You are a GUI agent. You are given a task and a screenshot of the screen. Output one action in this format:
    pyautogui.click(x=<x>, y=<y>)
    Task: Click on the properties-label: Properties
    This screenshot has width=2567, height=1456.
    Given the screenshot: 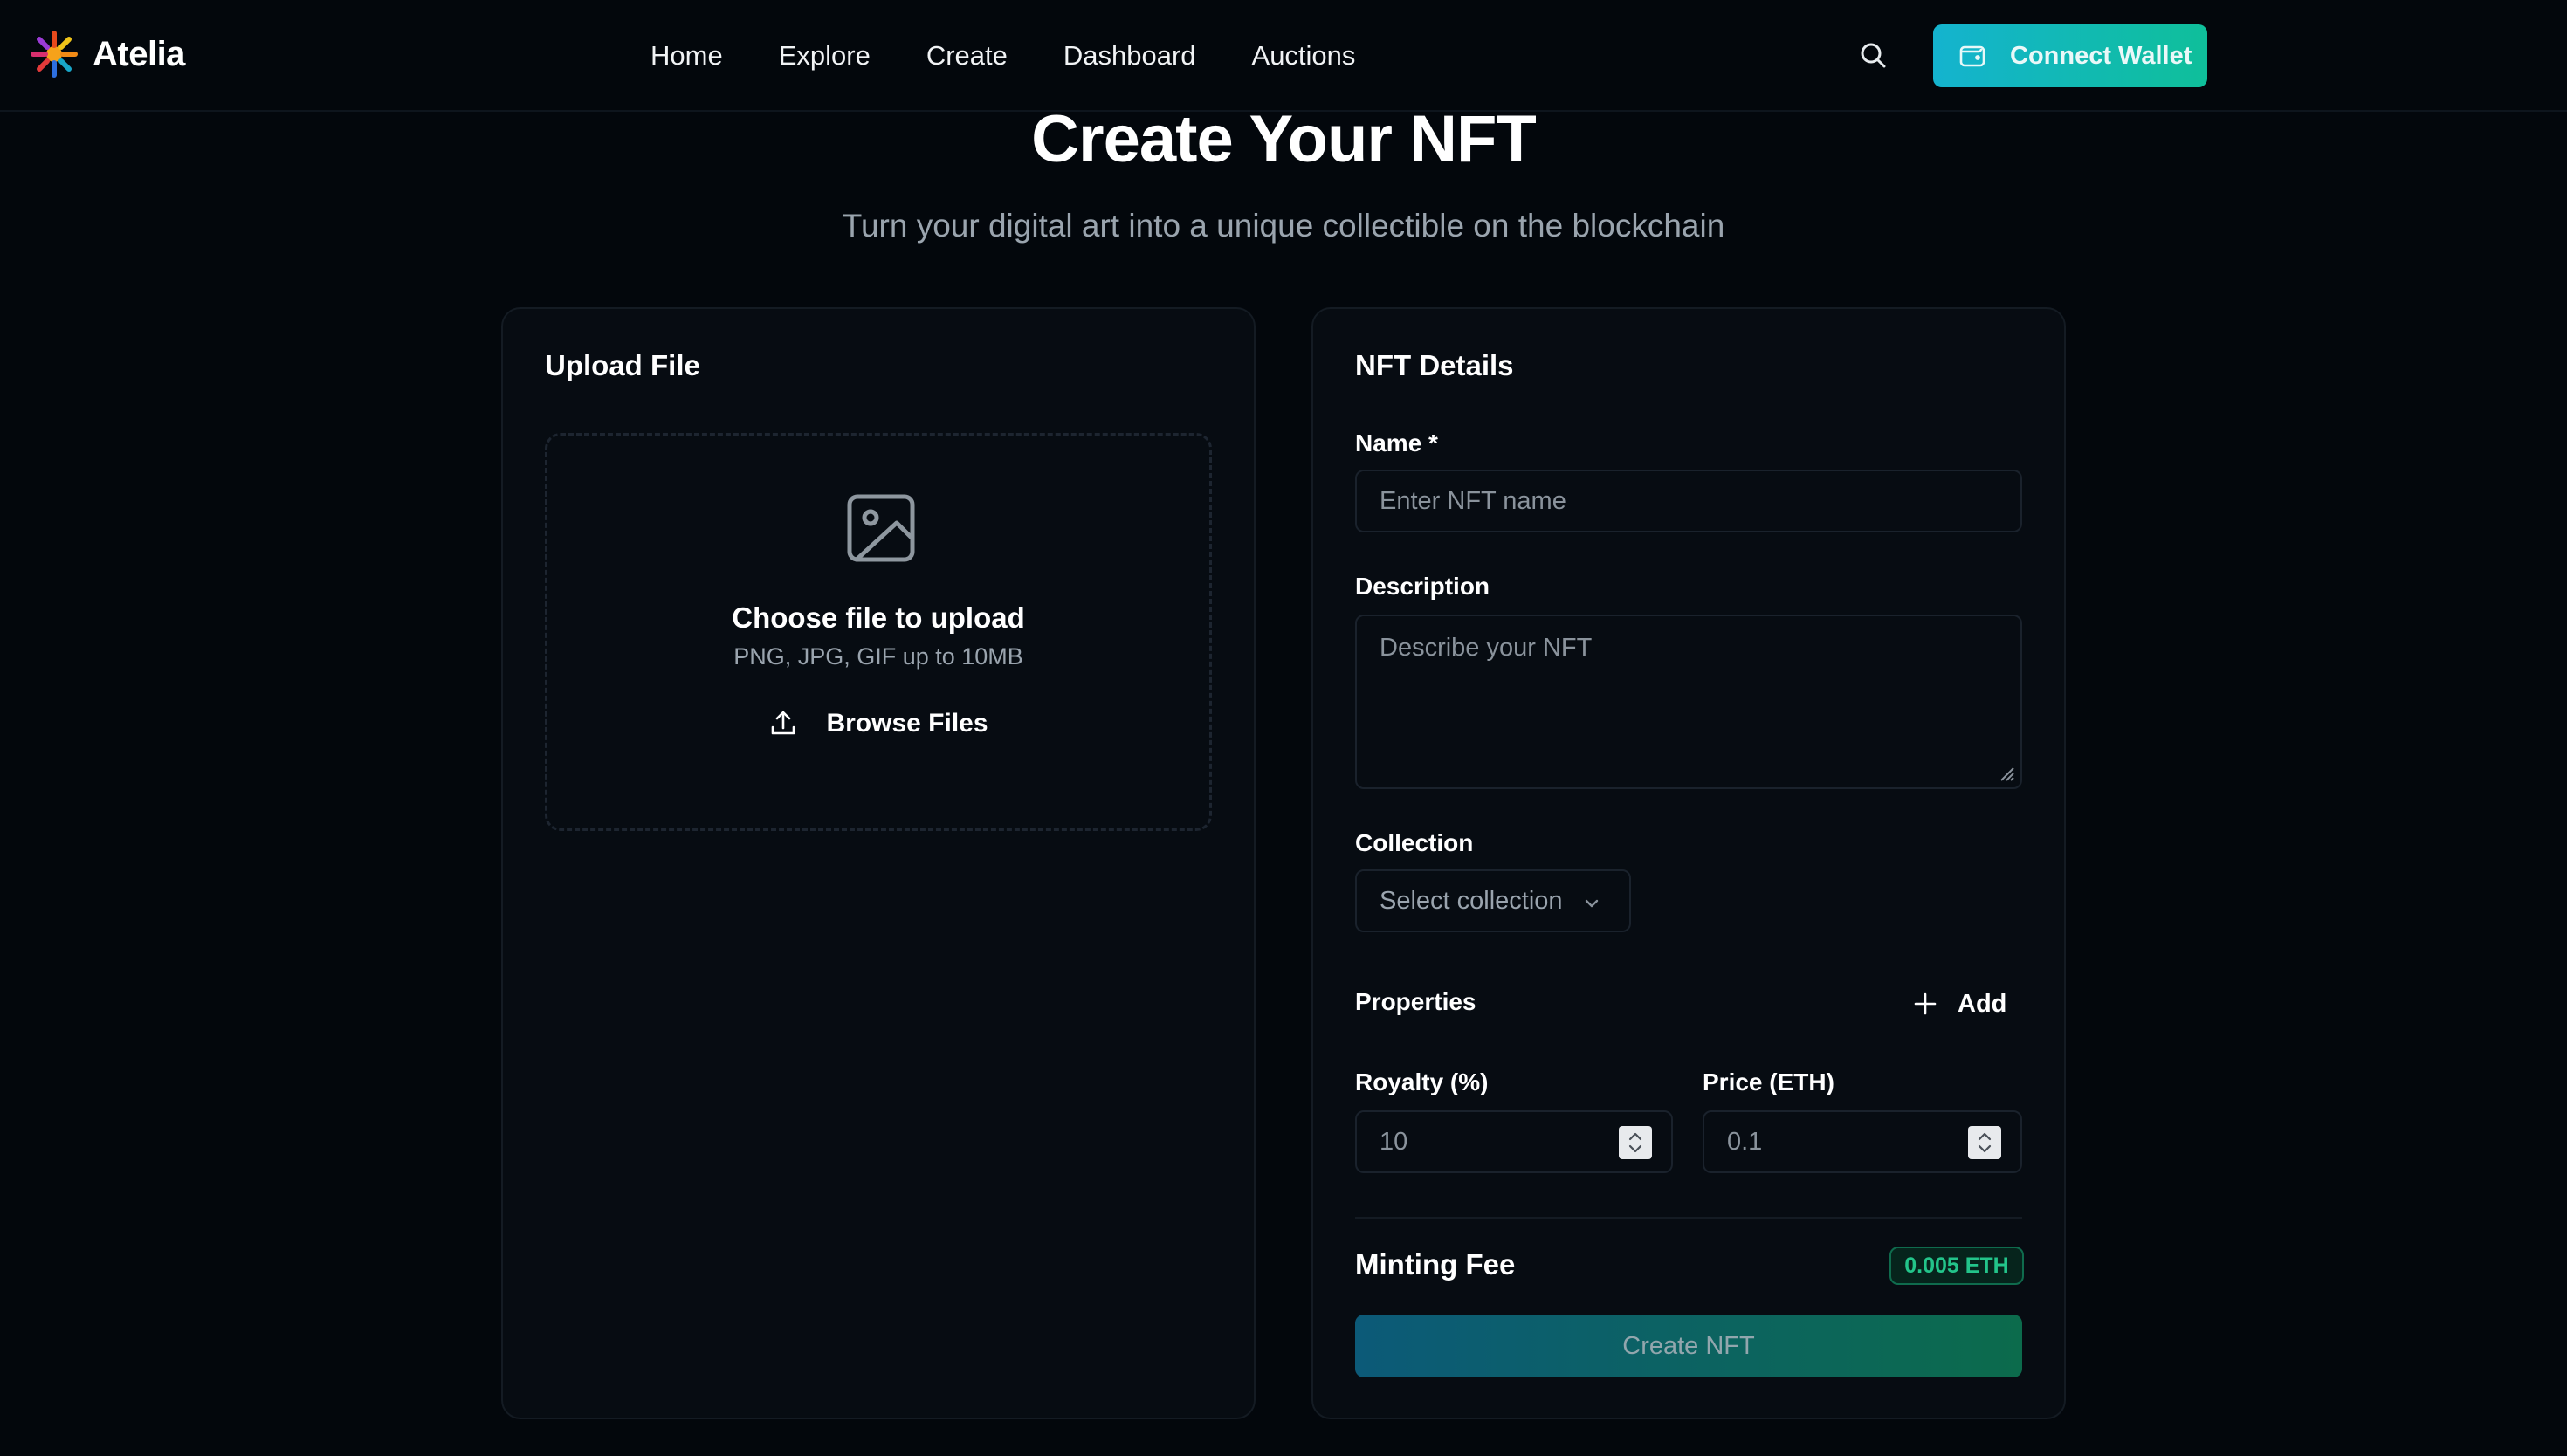 What is the action you would take?
    pyautogui.click(x=1415, y=1001)
    